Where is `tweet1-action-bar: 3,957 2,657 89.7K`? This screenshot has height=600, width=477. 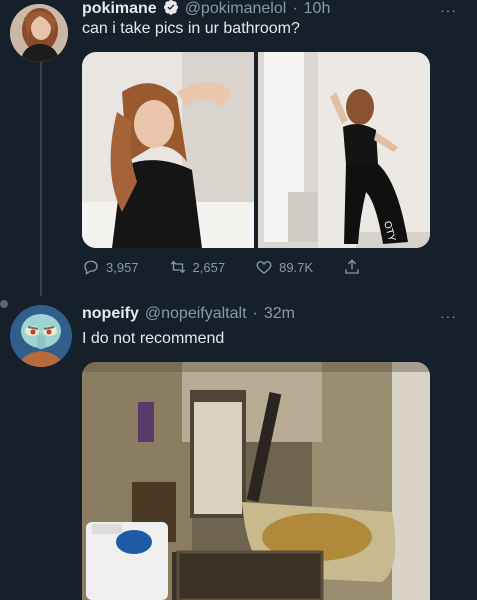 tweet1-action-bar: 3,957 2,657 89.7K is located at coordinates (232, 267).